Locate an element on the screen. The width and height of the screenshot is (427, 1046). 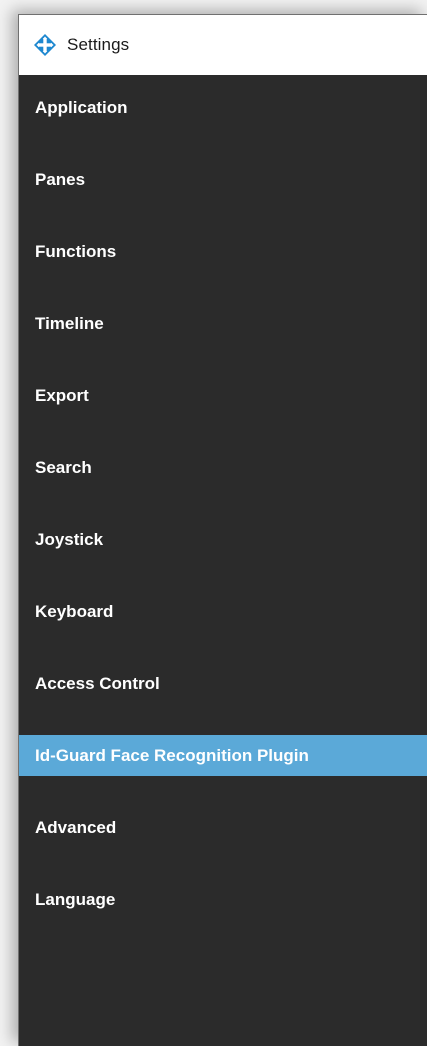
sidebar-item-language: Language is located at coordinates (223, 899).